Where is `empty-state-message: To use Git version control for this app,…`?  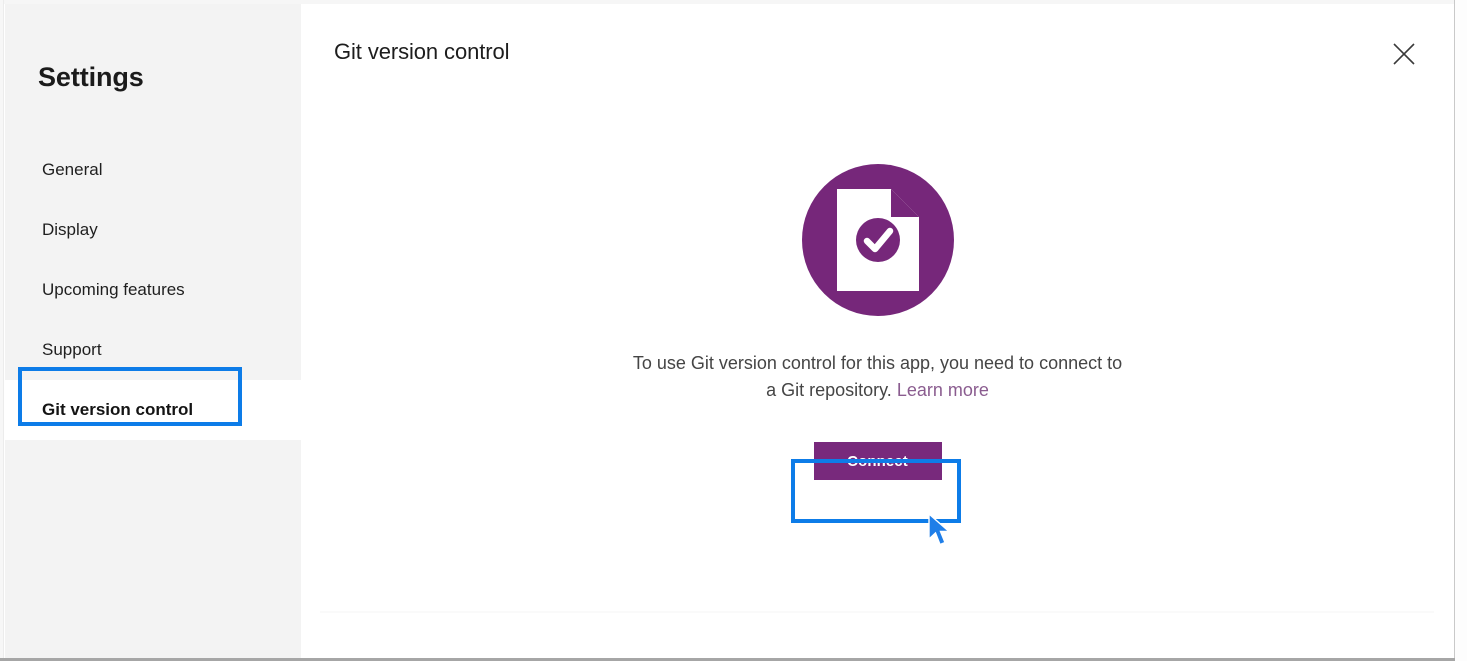
empty-state-message: To use Git version control for this app,… is located at coordinates (878, 377).